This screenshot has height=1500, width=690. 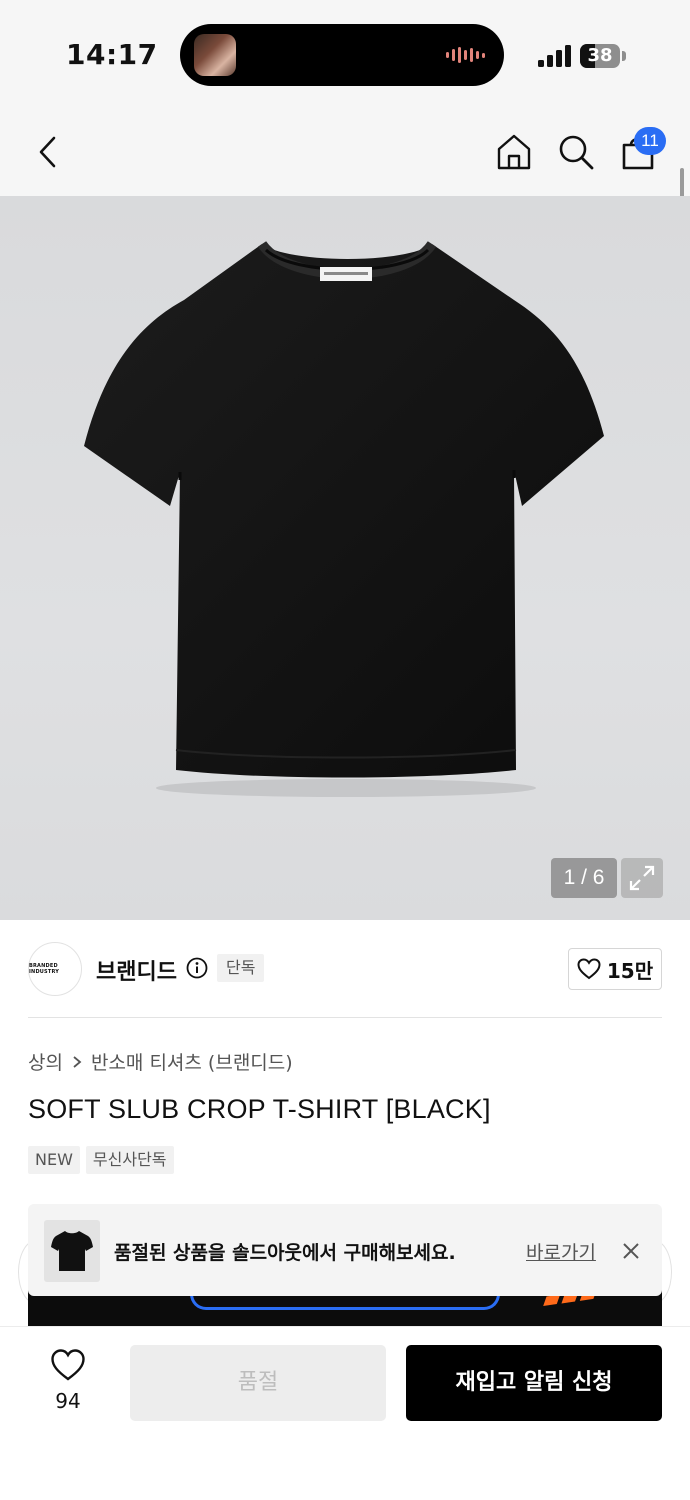 I want to click on product-title: SOFT SLUB CROP T-SHIRT [BLACK], so click(x=259, y=1109).